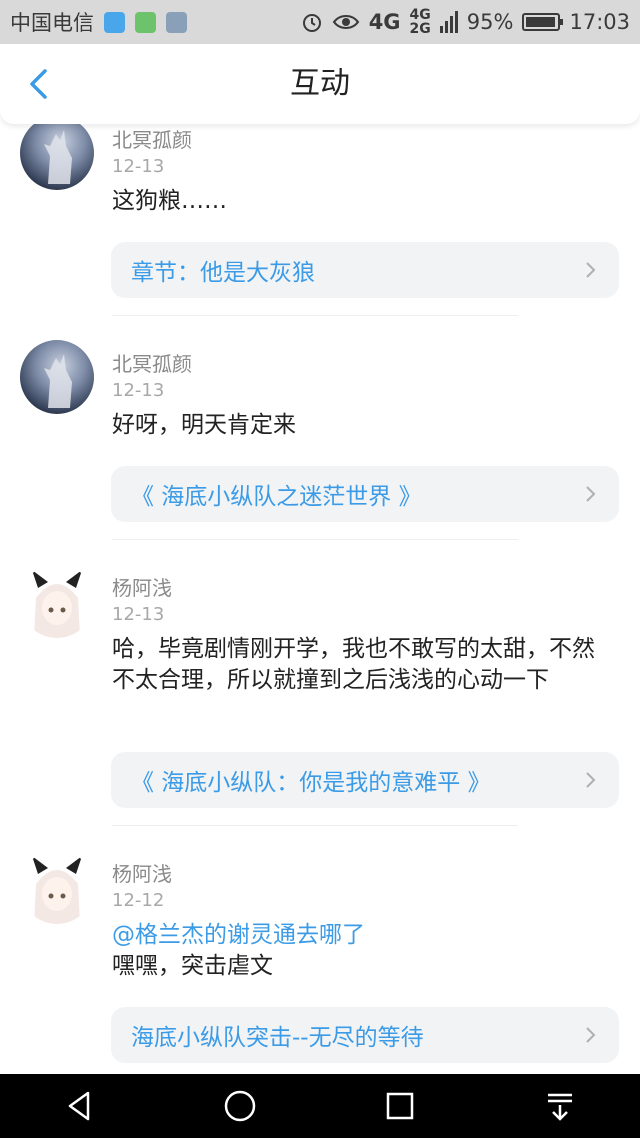 This screenshot has width=640, height=1138. I want to click on battery-percent: 95%, so click(490, 22).